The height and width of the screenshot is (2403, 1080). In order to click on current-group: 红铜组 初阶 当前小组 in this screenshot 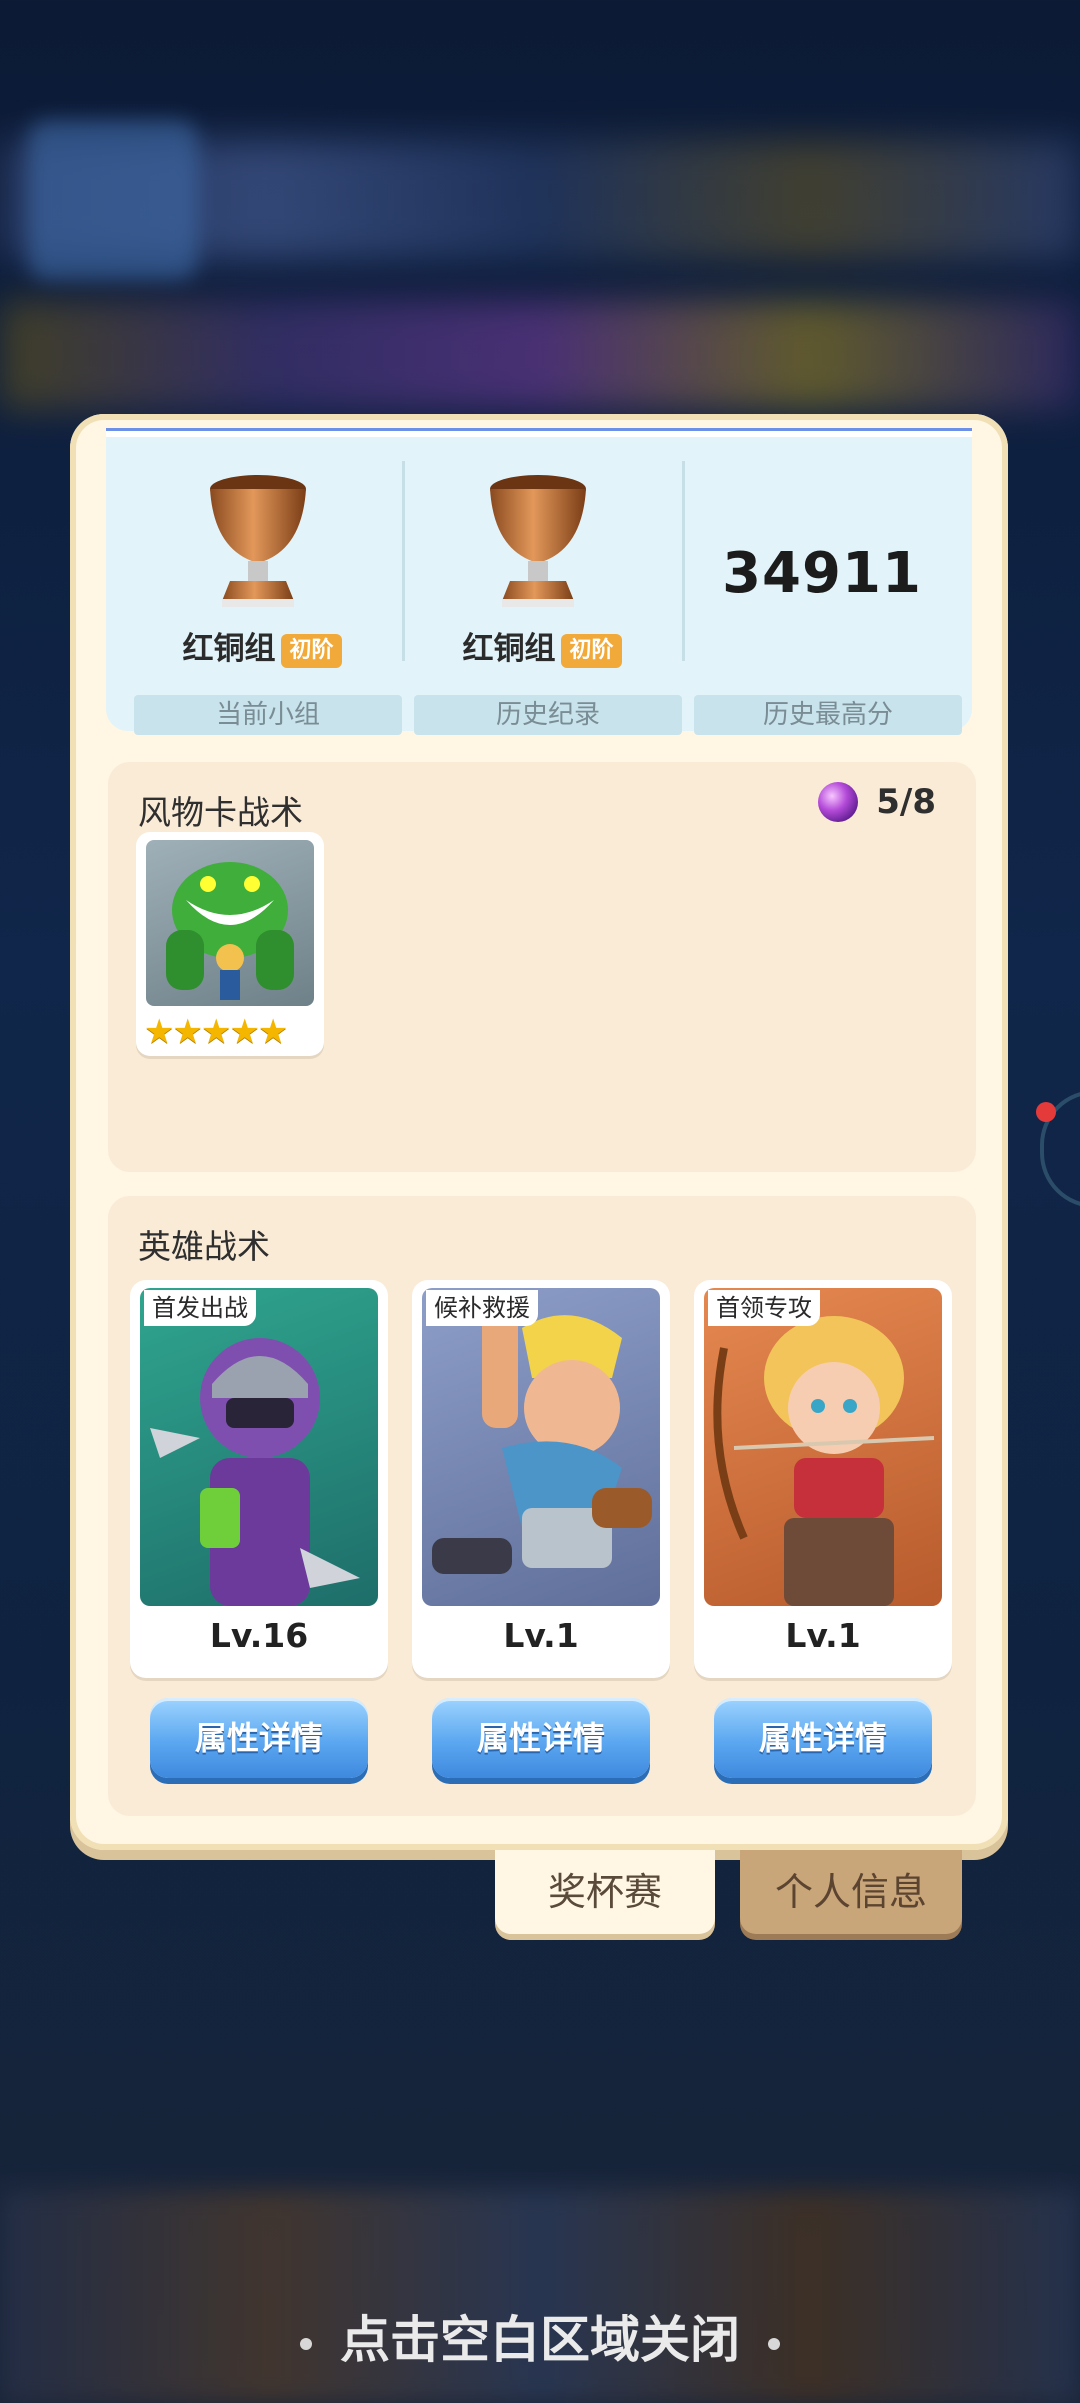, I will do `click(262, 593)`.